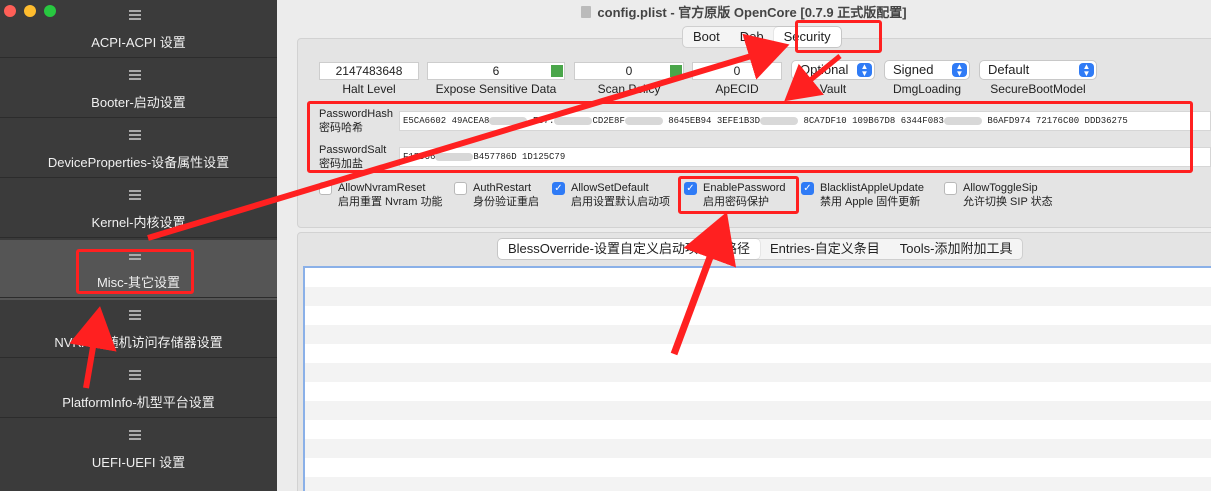  Describe the element at coordinates (93, 347) in the screenshot. I see `arrow-up-to-misc` at that location.